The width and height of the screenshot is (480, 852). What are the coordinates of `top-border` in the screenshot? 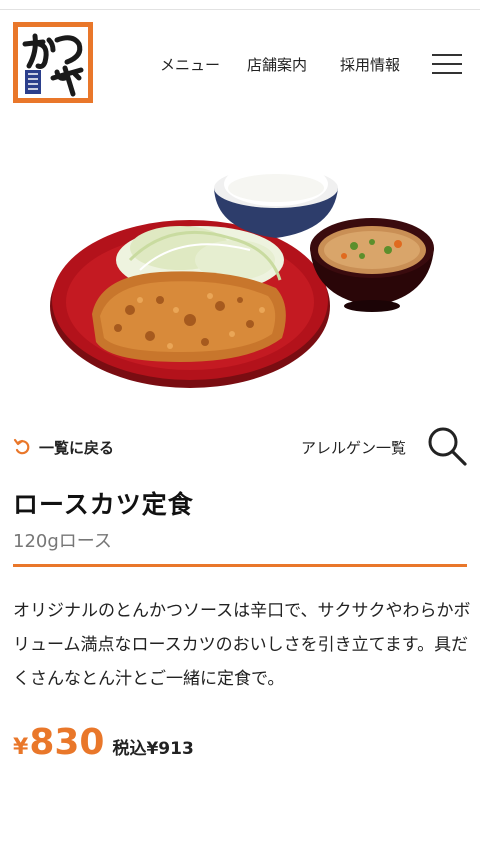 It's located at (240, 5).